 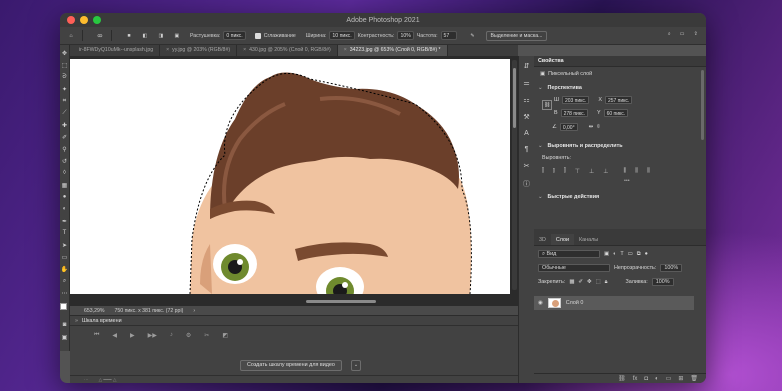 What do you see at coordinates (680, 378) in the screenshot?
I see `new-layer-icon: ⊞` at bounding box center [680, 378].